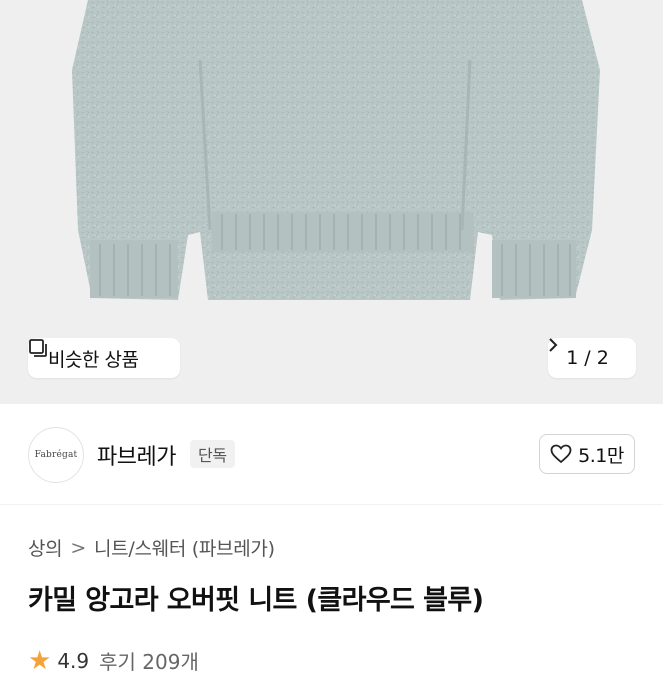  What do you see at coordinates (256, 600) in the screenshot?
I see `product-title: 카밀 앙고라 오버핏 니트 (클라우드 블루)` at bounding box center [256, 600].